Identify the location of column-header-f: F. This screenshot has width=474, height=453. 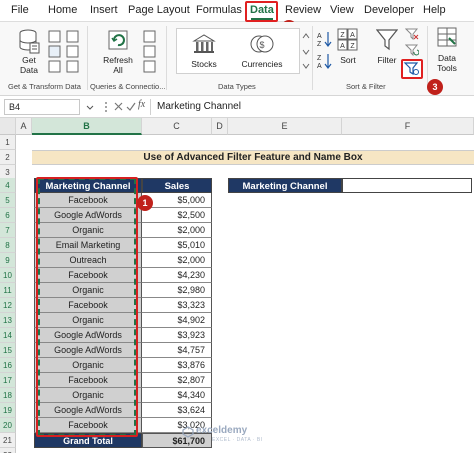
(408, 126).